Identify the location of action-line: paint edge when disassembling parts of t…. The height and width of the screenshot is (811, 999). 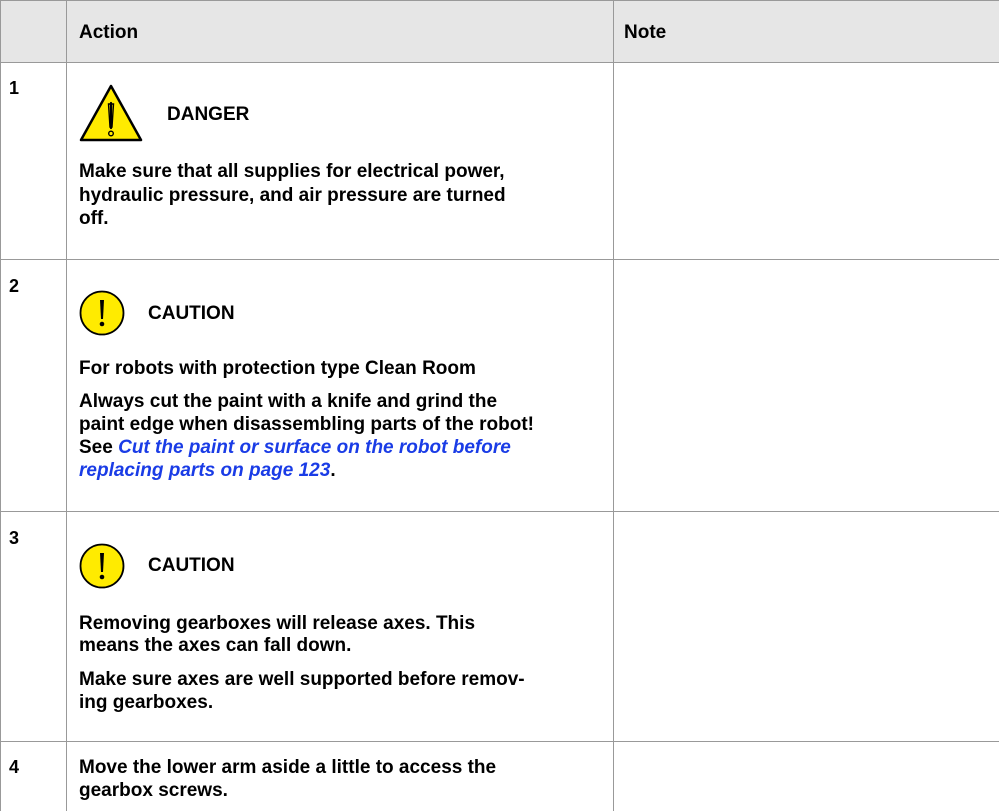
(306, 424).